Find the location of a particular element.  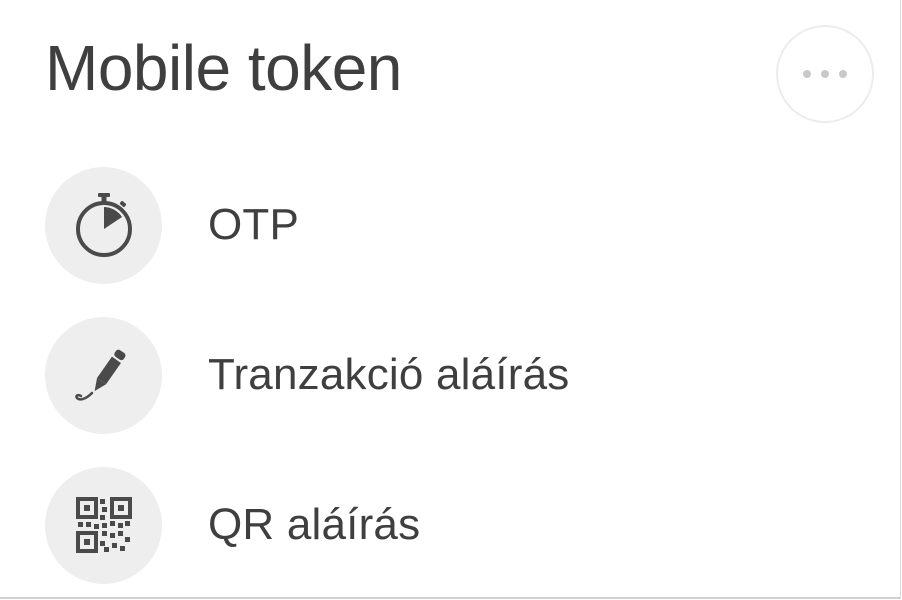

qr-code-icon is located at coordinates (103, 525).